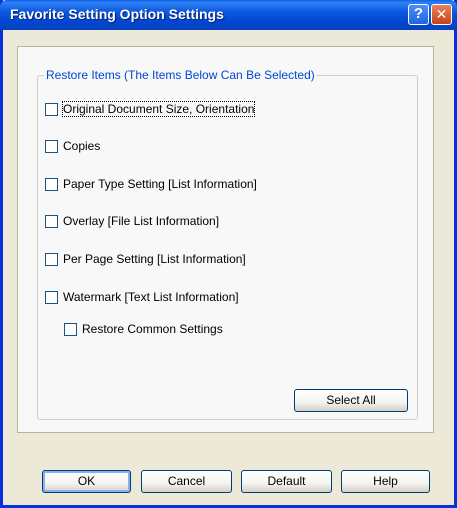 This screenshot has width=457, height=508. I want to click on option-restore-common-settings: Restore Common Settings, so click(143, 329).